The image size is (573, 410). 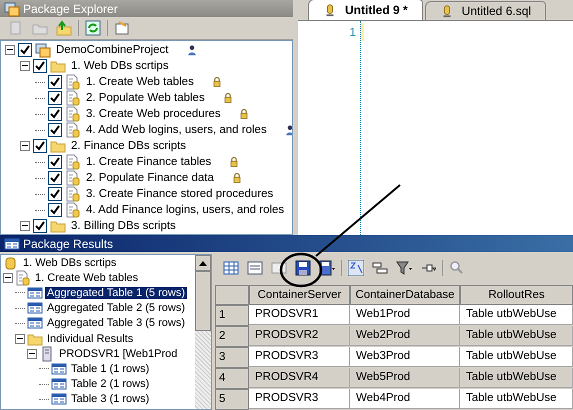 What do you see at coordinates (299, 315) in the screenshot?
I see `table-cell: PRODSVR1` at bounding box center [299, 315].